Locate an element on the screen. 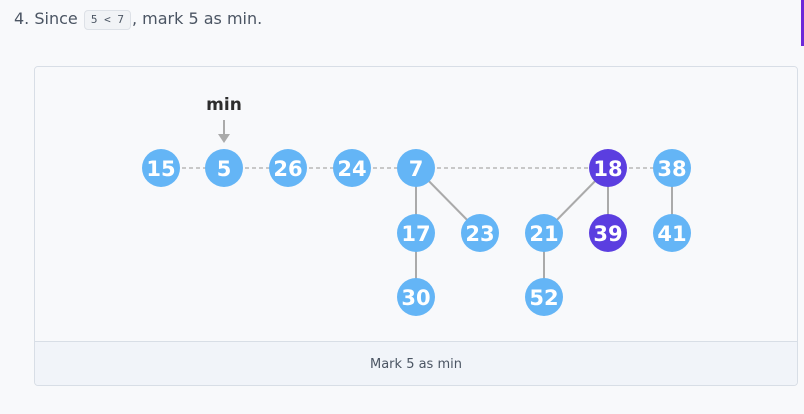  heap-node: 17 is located at coordinates (416, 233).